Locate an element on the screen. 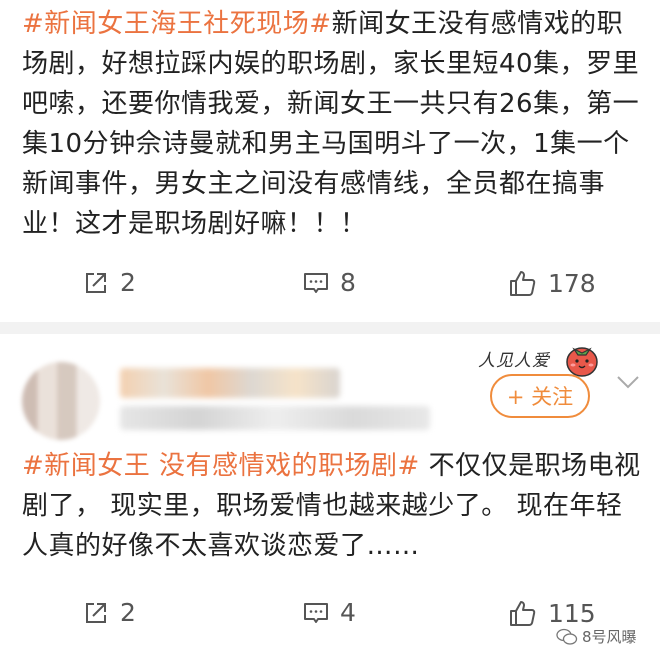 The image size is (660, 668). watermark: 8号风曝 is located at coordinates (596, 636).